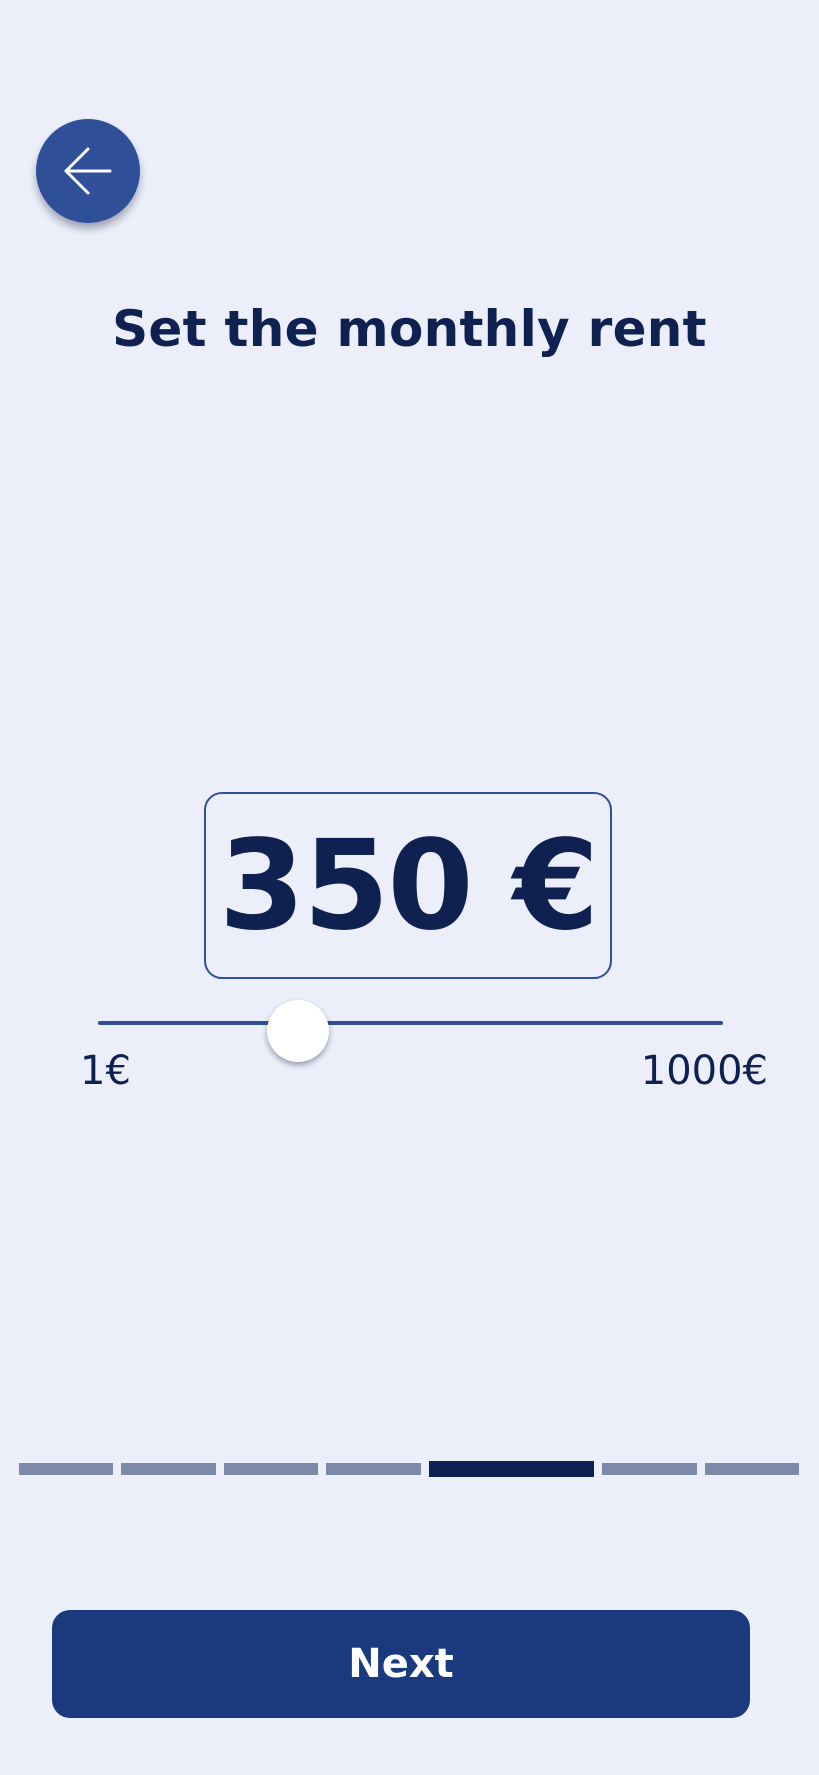 The height and width of the screenshot is (1775, 819). I want to click on progress-step-current, so click(511, 1469).